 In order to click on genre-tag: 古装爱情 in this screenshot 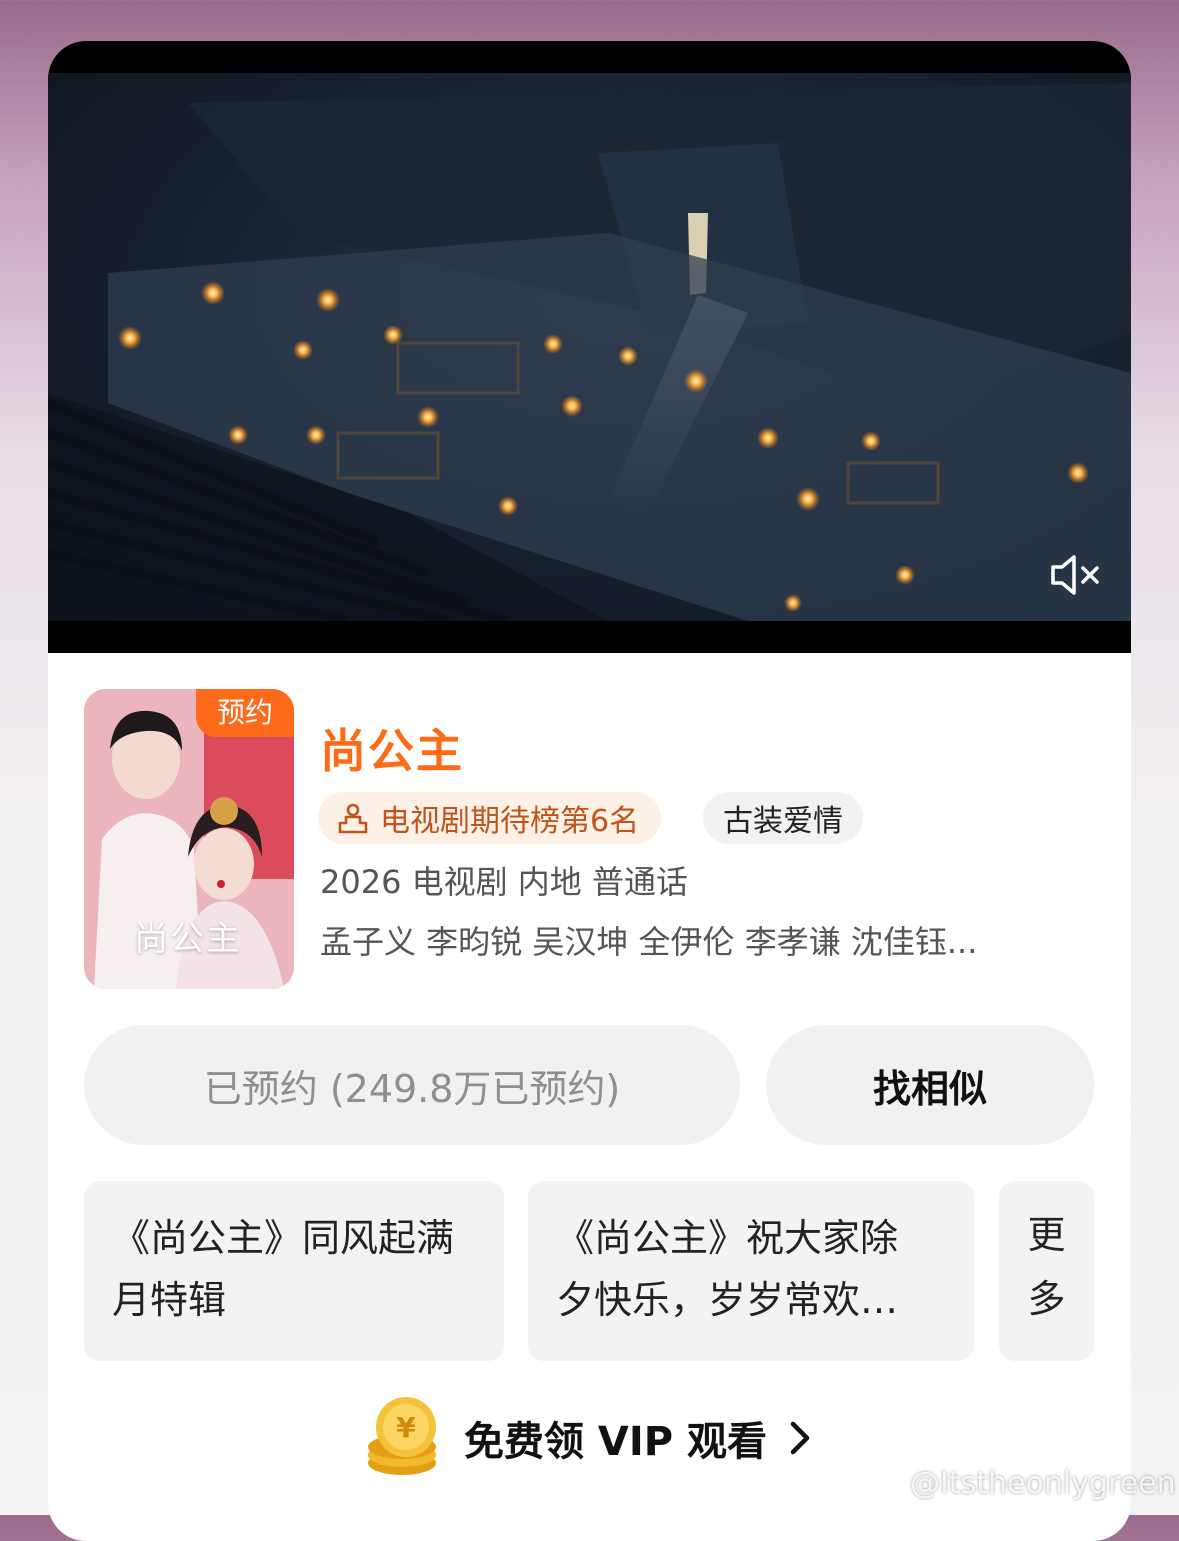, I will do `click(783, 818)`.